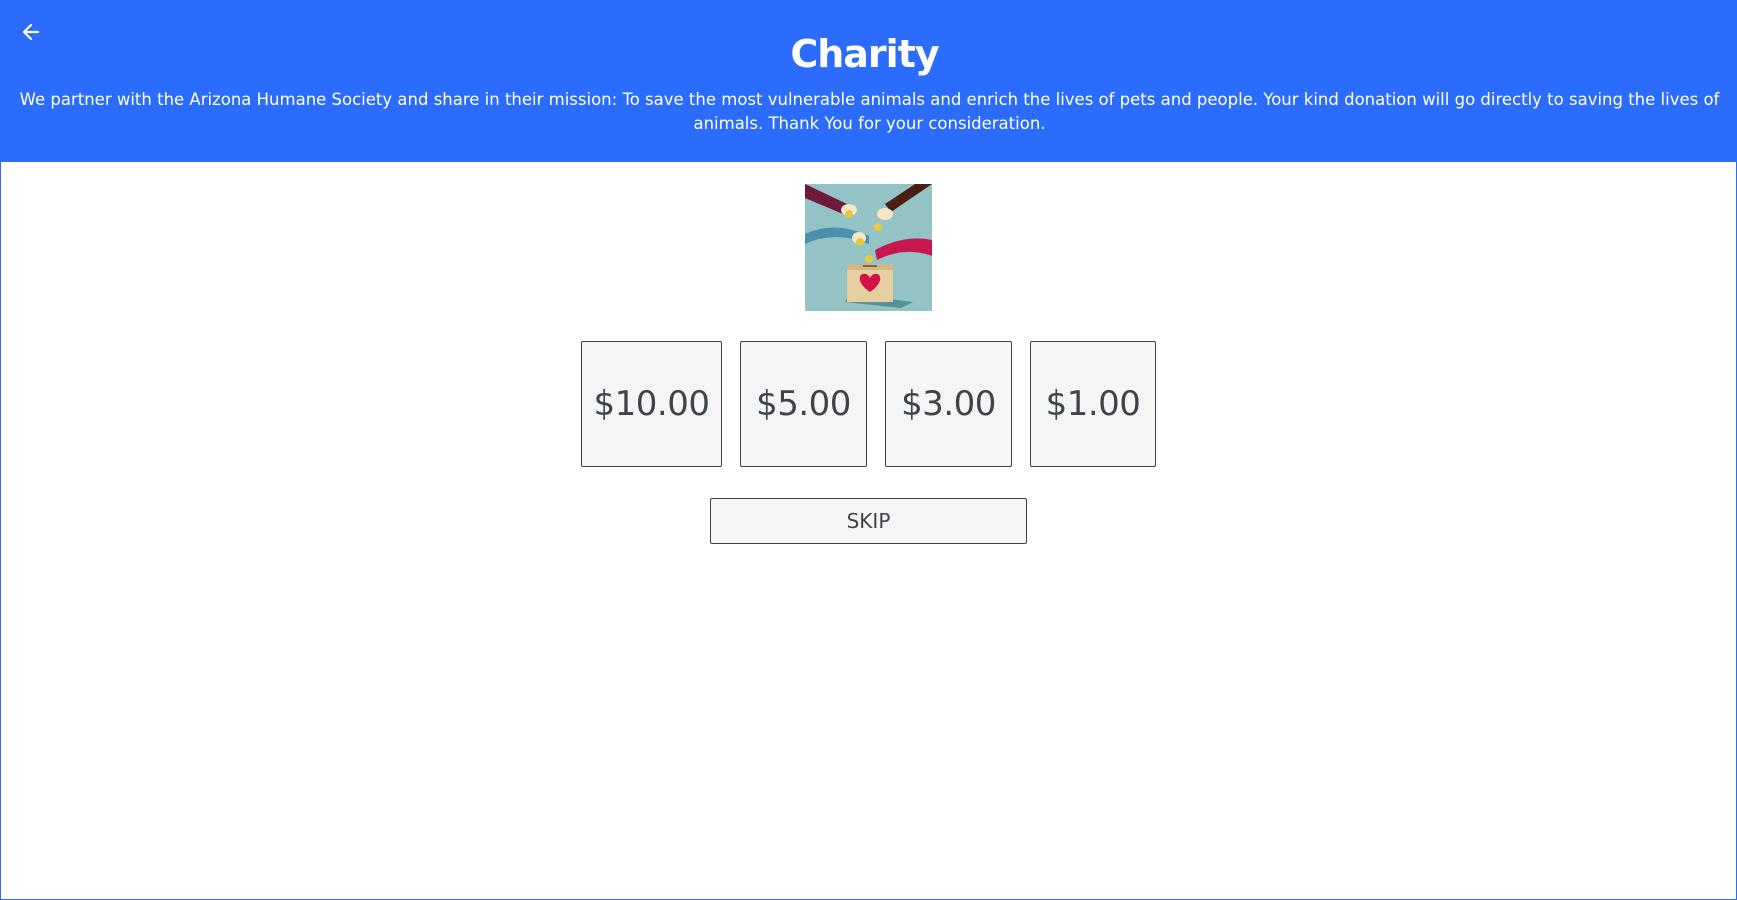 Image resolution: width=1737 pixels, height=900 pixels. What do you see at coordinates (1093, 404) in the screenshot?
I see `donate-1-button: $1.00` at bounding box center [1093, 404].